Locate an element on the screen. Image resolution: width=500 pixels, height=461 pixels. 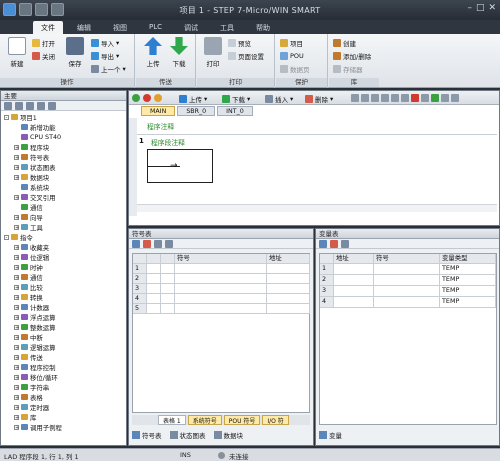
column-header: 符号 is located at coordinates (407, 259).